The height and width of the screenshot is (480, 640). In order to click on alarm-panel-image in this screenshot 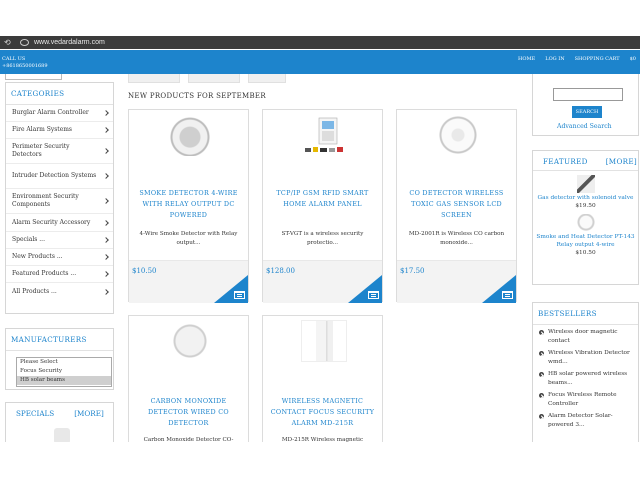, I will do `click(324, 134)`.